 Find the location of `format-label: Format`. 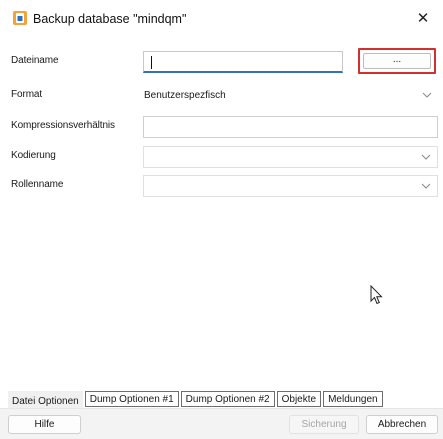

format-label: Format is located at coordinates (27, 94).